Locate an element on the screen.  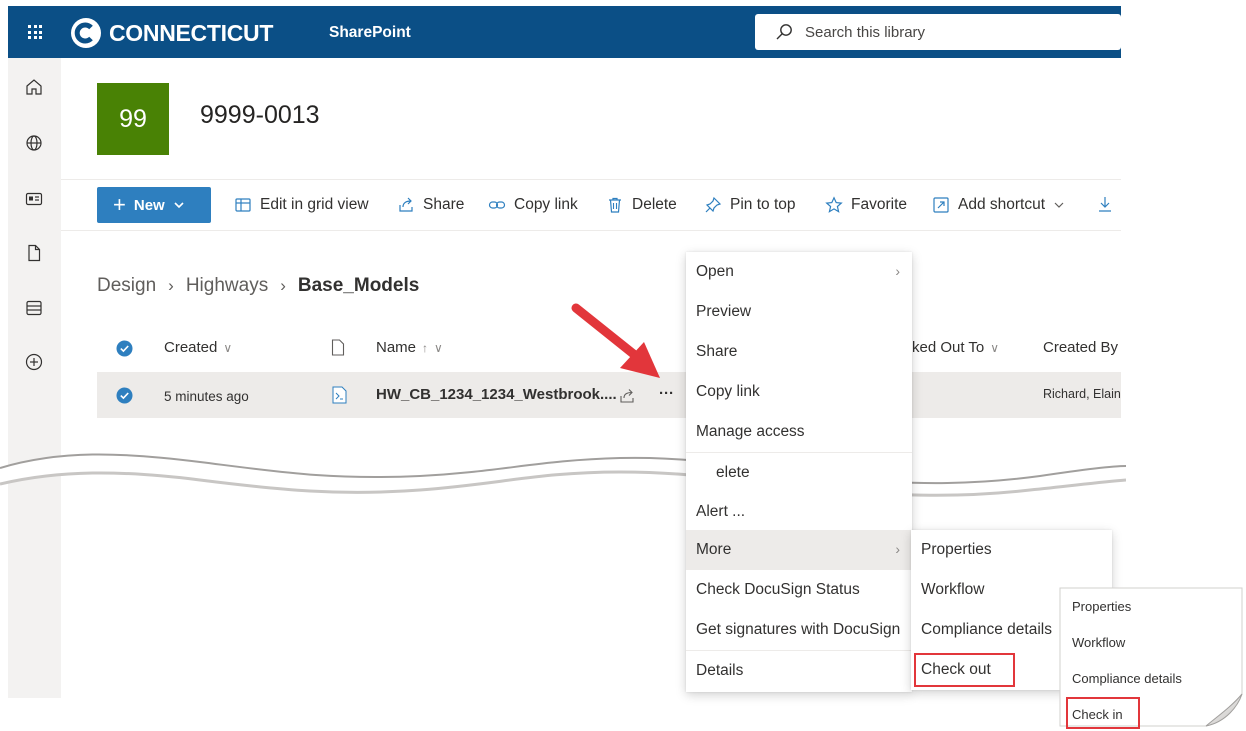
menu-item-check-docusign-status: Check DocuSign Status is located at coordinates (799, 590).